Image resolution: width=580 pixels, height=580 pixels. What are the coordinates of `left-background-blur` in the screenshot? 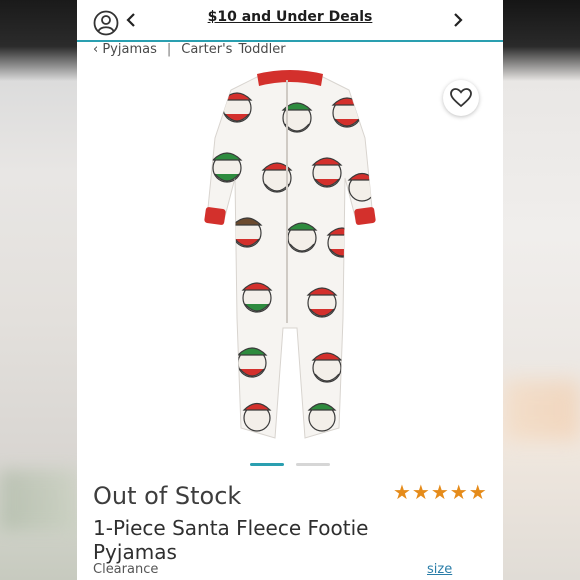 It's located at (38, 290).